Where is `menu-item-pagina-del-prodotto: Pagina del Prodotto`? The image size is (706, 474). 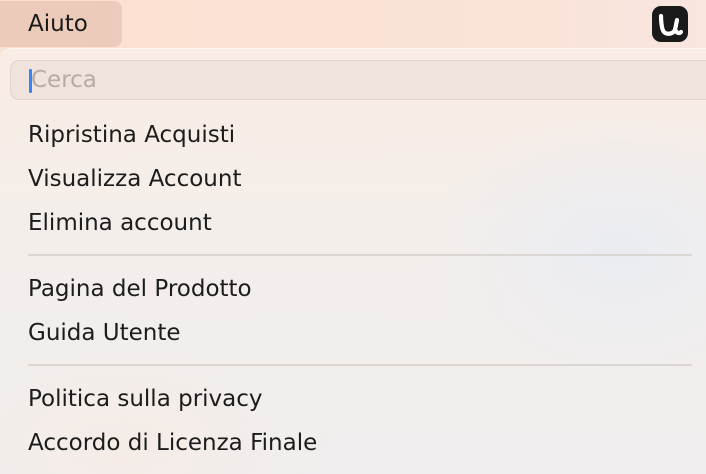
menu-item-pagina-del-prodotto: Pagina del Prodotto is located at coordinates (140, 289).